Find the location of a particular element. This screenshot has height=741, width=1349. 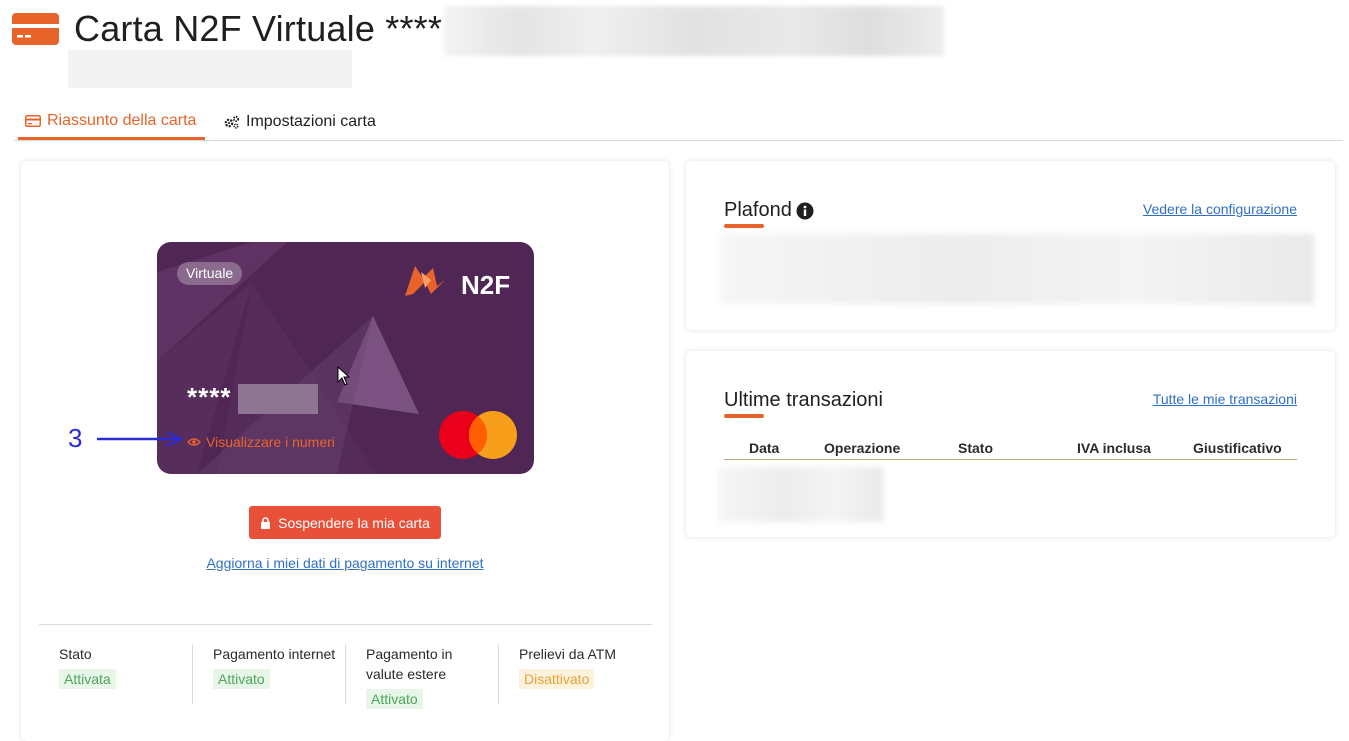

plafond-title: Plafond is located at coordinates (769, 210).